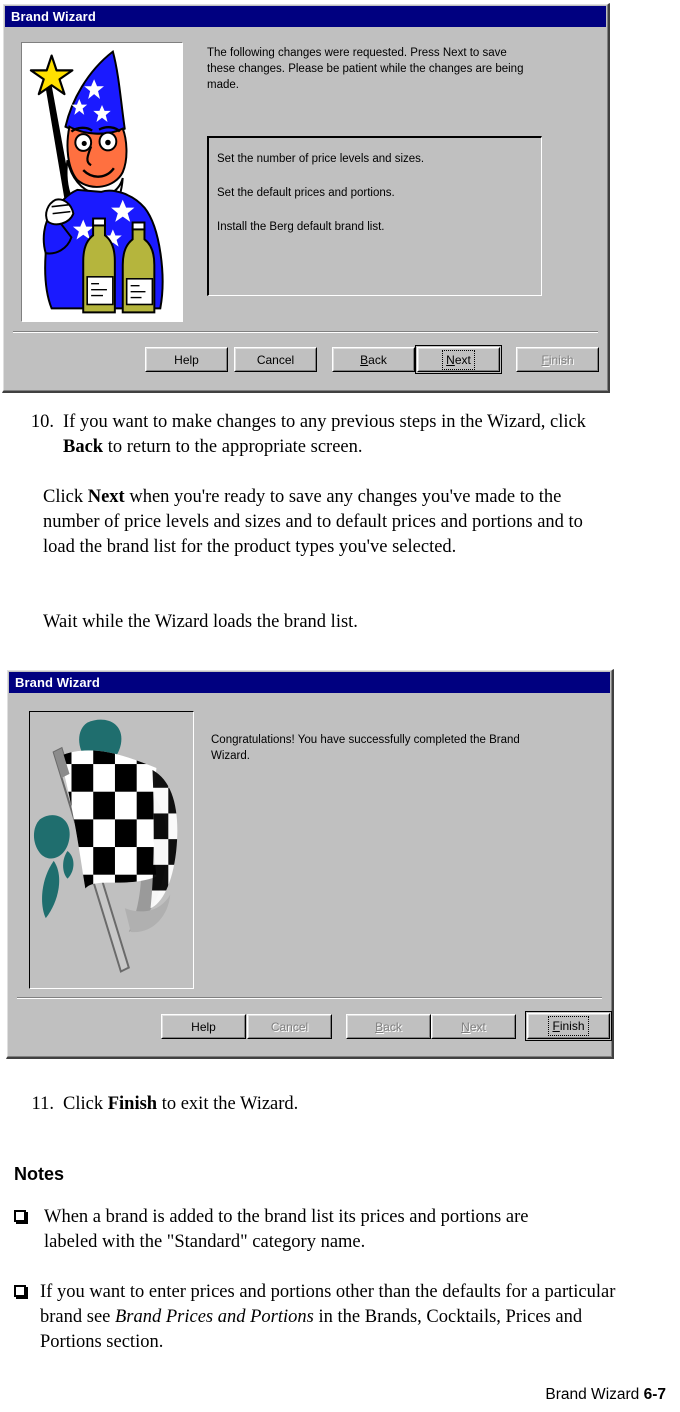 The width and height of the screenshot is (680, 1412). I want to click on finish-button-default-frame: Finish, so click(568, 1026).